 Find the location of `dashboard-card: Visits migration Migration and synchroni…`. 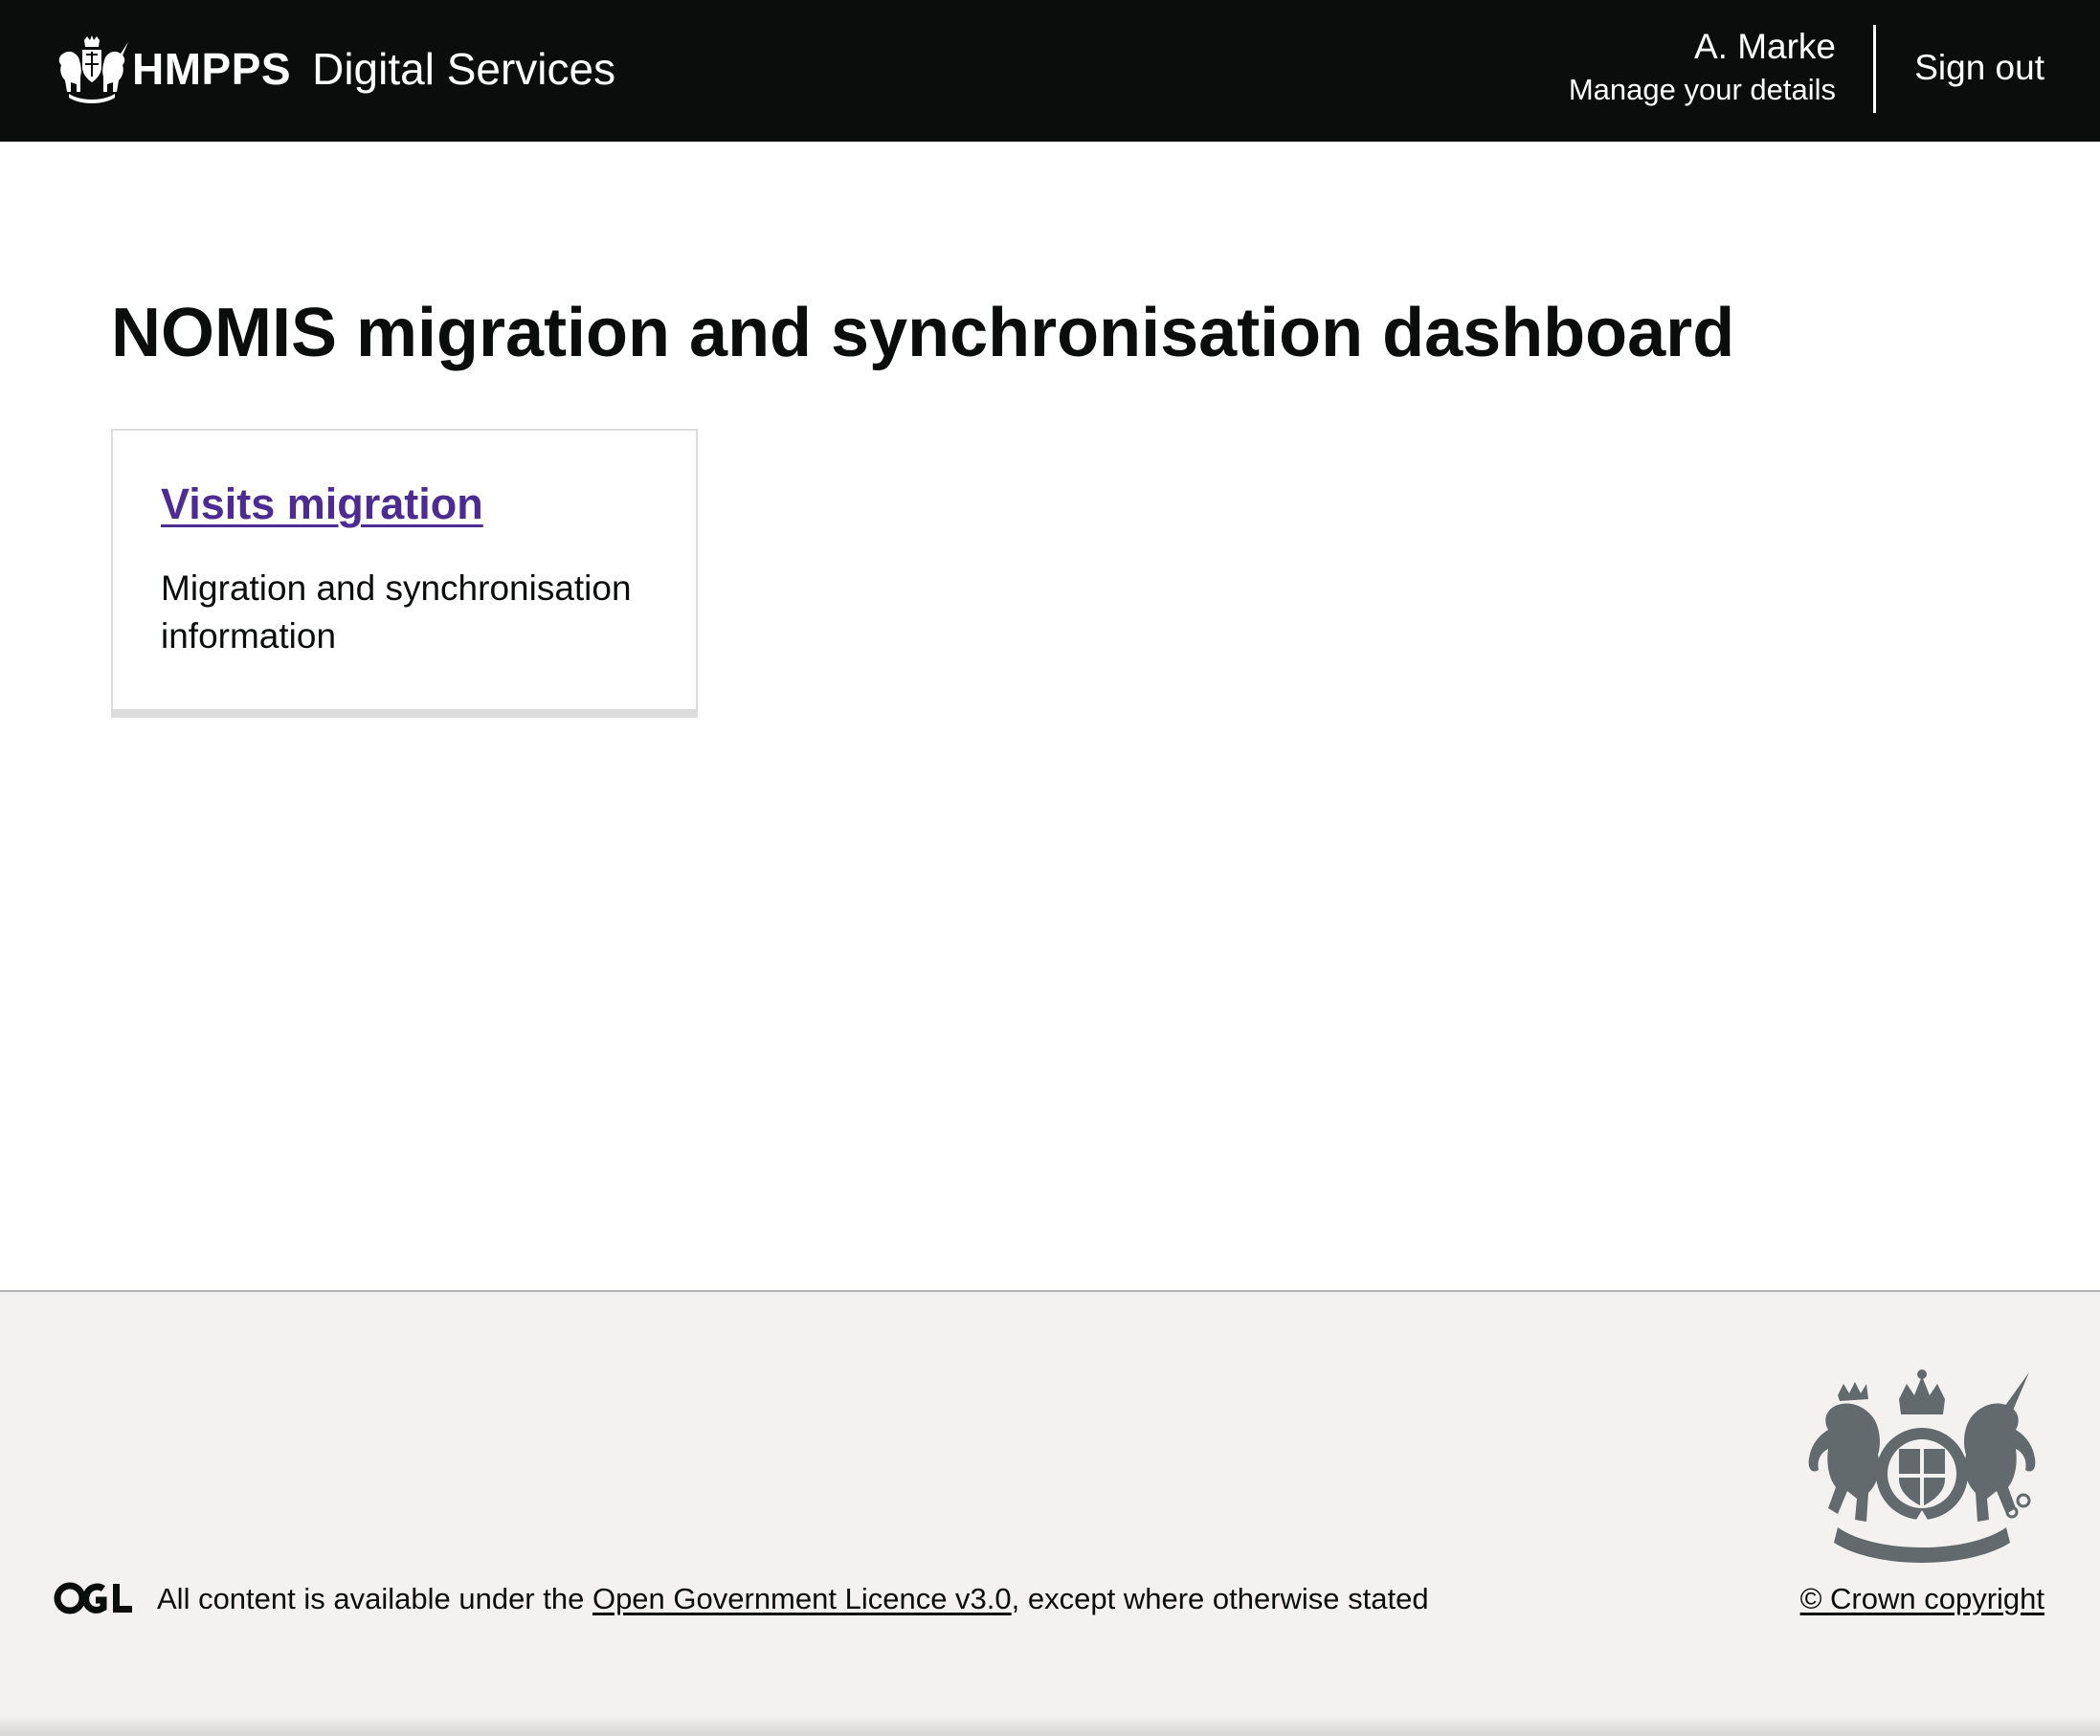

dashboard-card: Visits migration Migration and synchroni… is located at coordinates (404, 573).